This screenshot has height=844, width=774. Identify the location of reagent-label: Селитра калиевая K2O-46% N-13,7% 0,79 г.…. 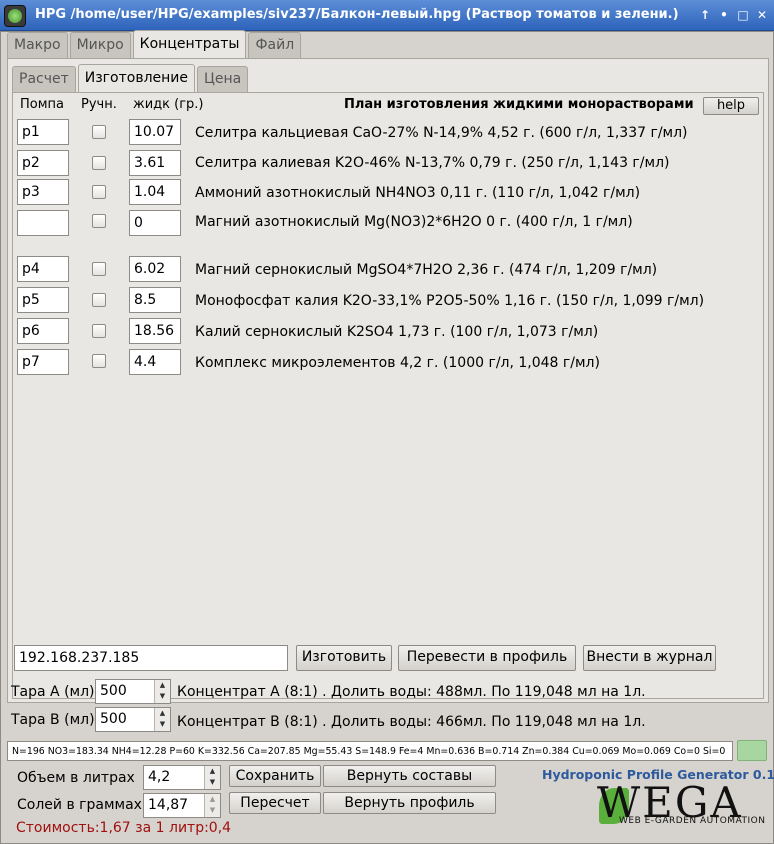
(432, 163).